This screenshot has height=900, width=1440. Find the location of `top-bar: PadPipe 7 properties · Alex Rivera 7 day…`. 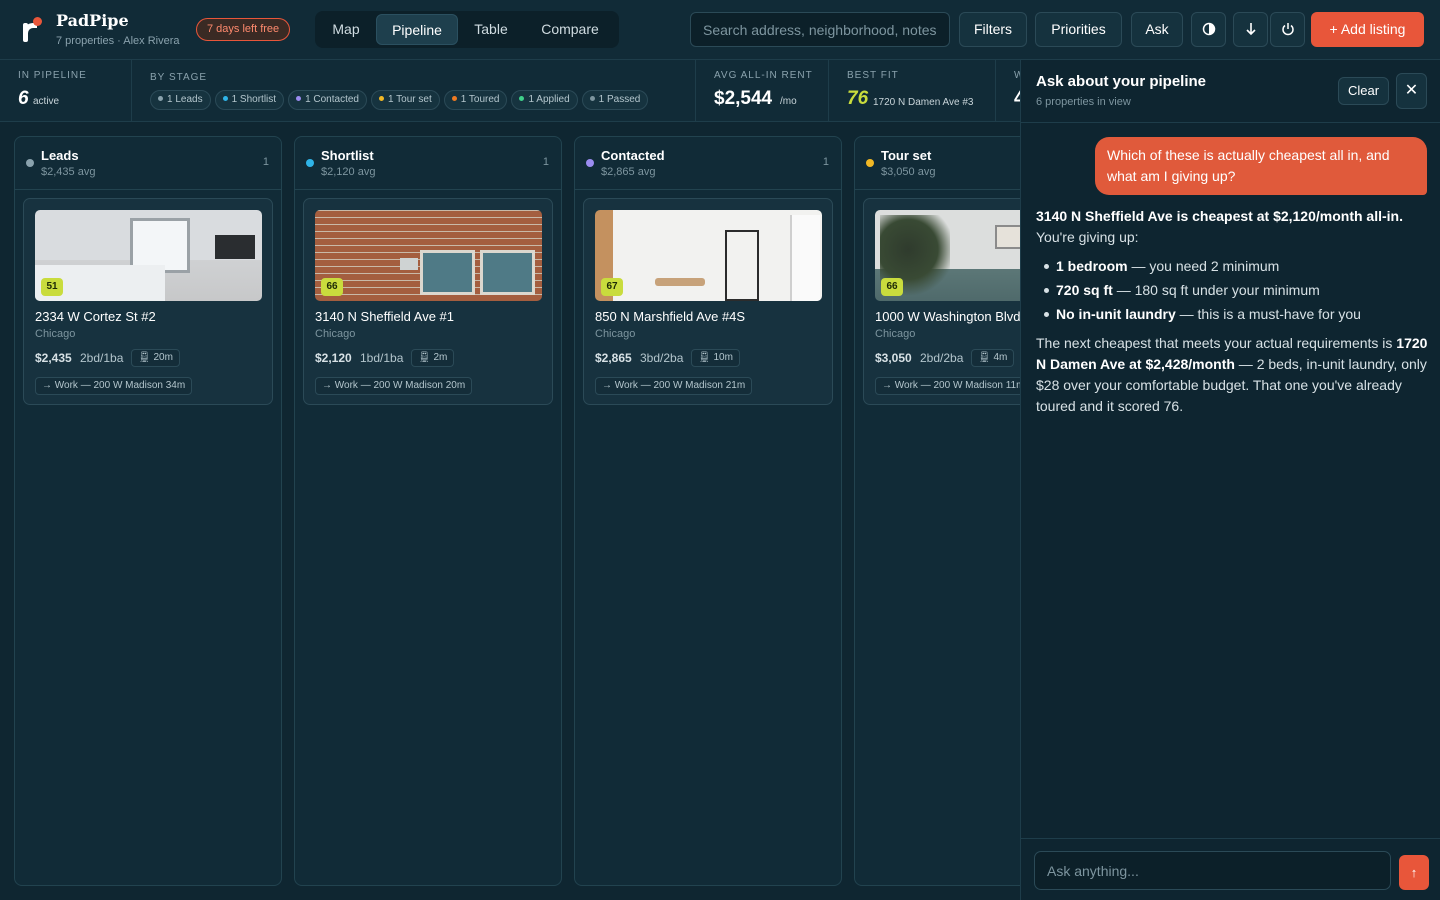

top-bar: PadPipe 7 properties · Alex Rivera 7 day… is located at coordinates (720, 30).